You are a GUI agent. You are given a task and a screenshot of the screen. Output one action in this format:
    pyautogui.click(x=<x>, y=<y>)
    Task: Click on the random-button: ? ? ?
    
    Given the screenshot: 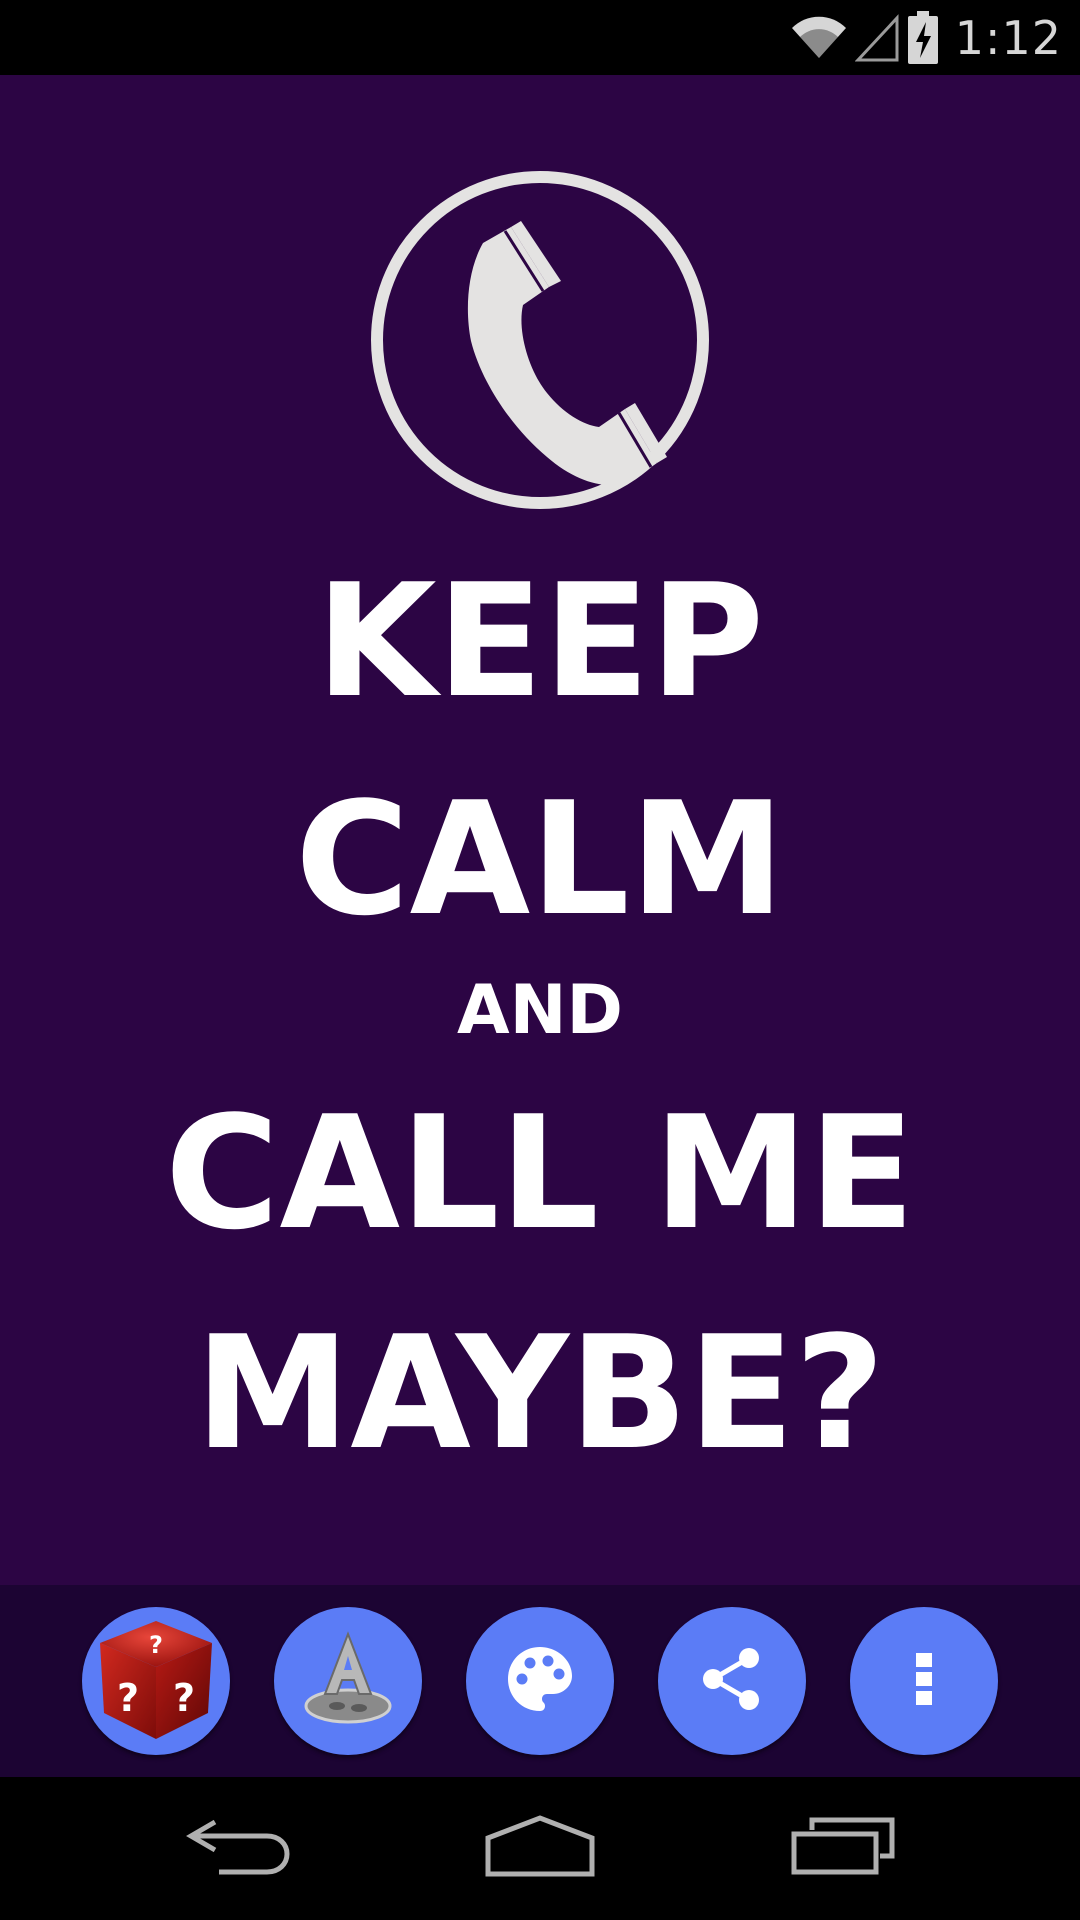 What is the action you would take?
    pyautogui.click(x=156, y=1681)
    